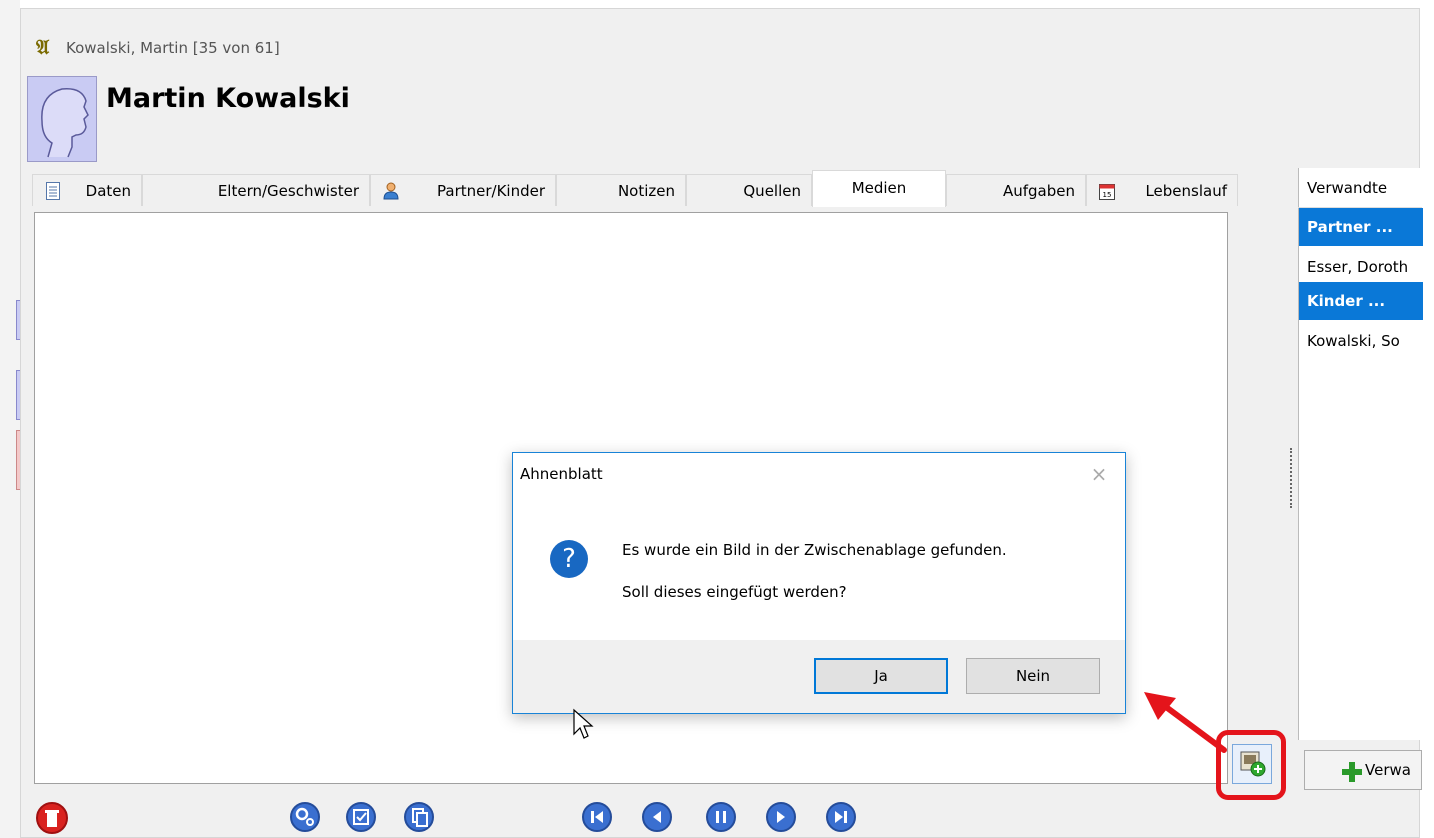 This screenshot has height=838, width=1434. I want to click on tab-label: Medien, so click(879, 188).